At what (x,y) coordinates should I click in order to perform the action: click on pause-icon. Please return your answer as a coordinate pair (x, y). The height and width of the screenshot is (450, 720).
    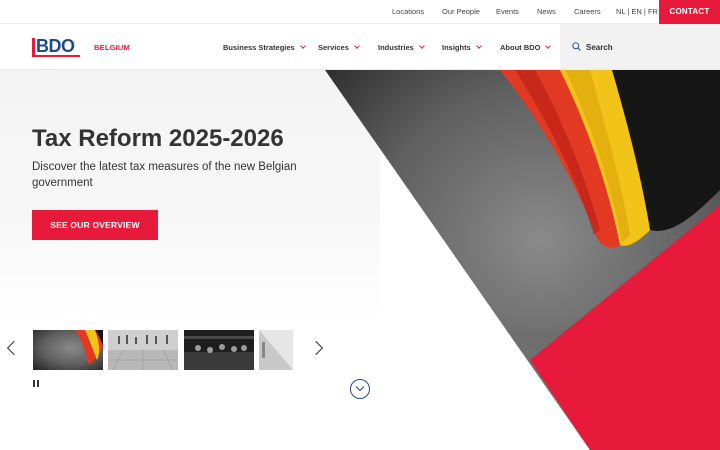
    Looking at the image, I should click on (36, 383).